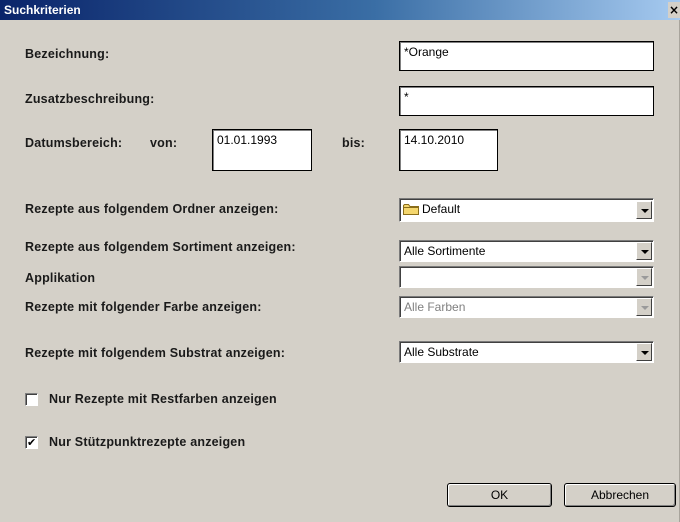  Describe the element at coordinates (526, 56) in the screenshot. I see `bezeichnung-input: *Orange` at that location.